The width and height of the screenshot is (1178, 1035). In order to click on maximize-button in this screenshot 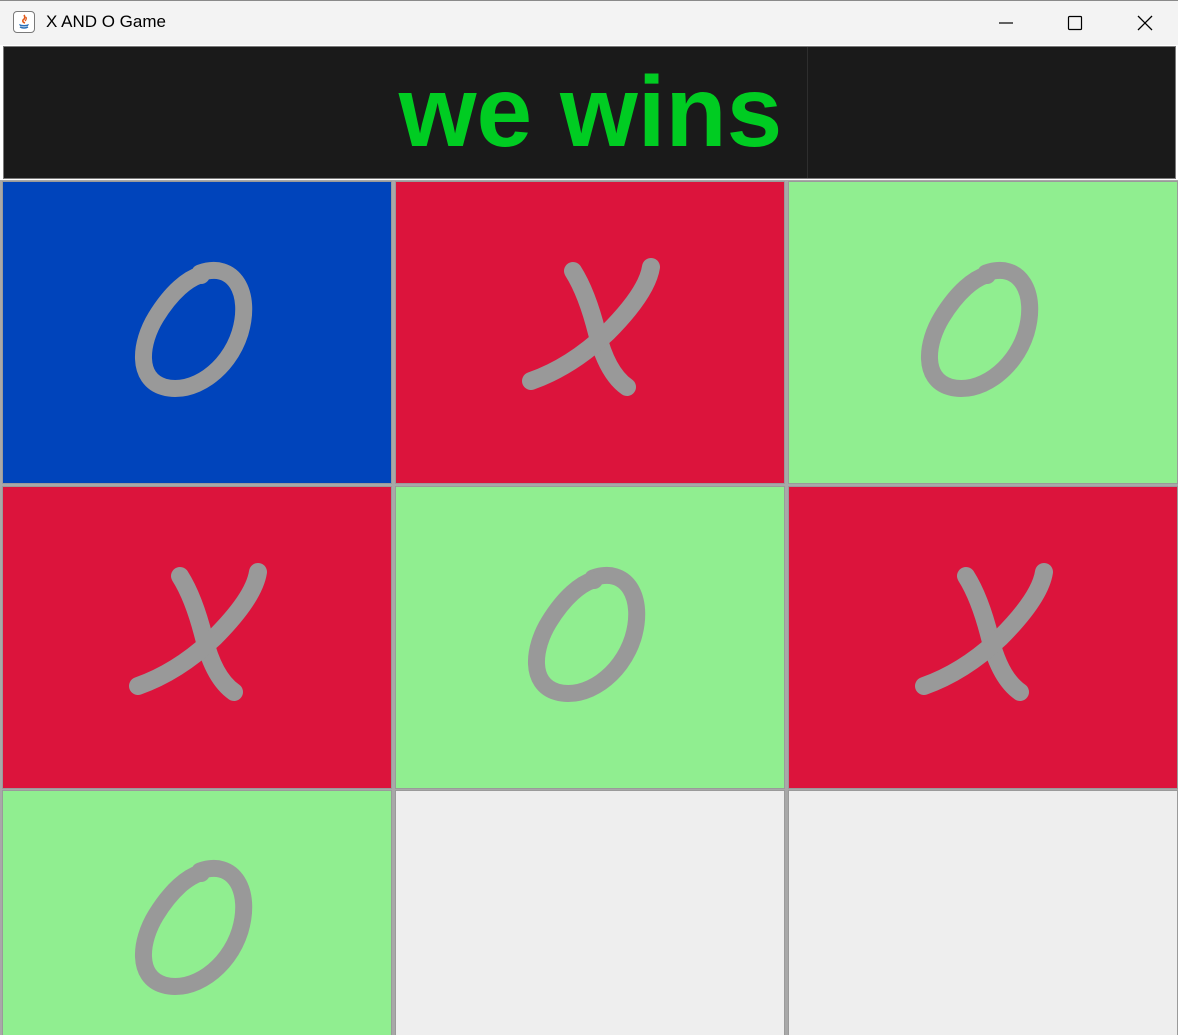, I will do `click(1075, 23)`.